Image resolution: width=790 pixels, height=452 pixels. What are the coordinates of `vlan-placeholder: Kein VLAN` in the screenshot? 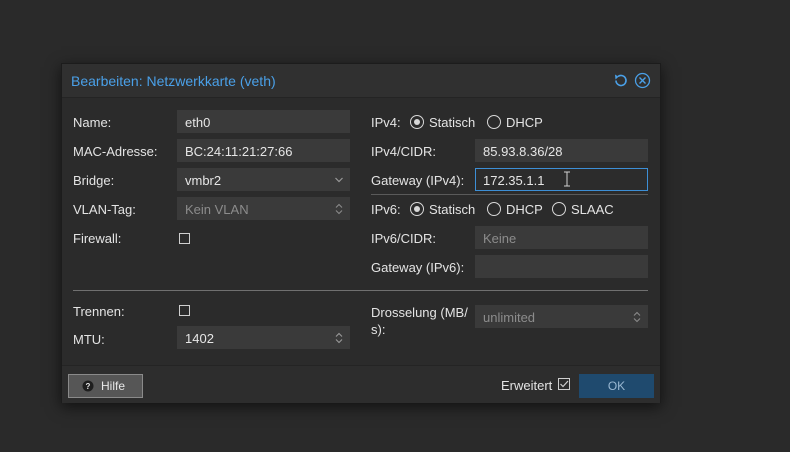 It's located at (217, 209).